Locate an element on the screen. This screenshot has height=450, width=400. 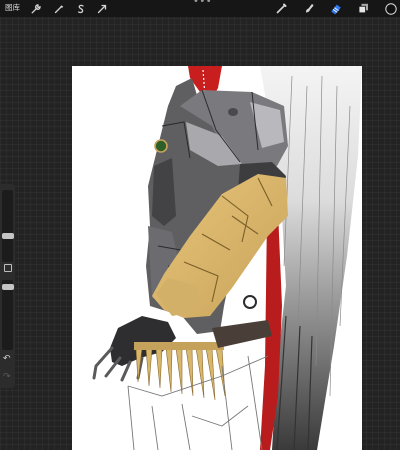
opacity-slider is located at coordinates (7, 315).